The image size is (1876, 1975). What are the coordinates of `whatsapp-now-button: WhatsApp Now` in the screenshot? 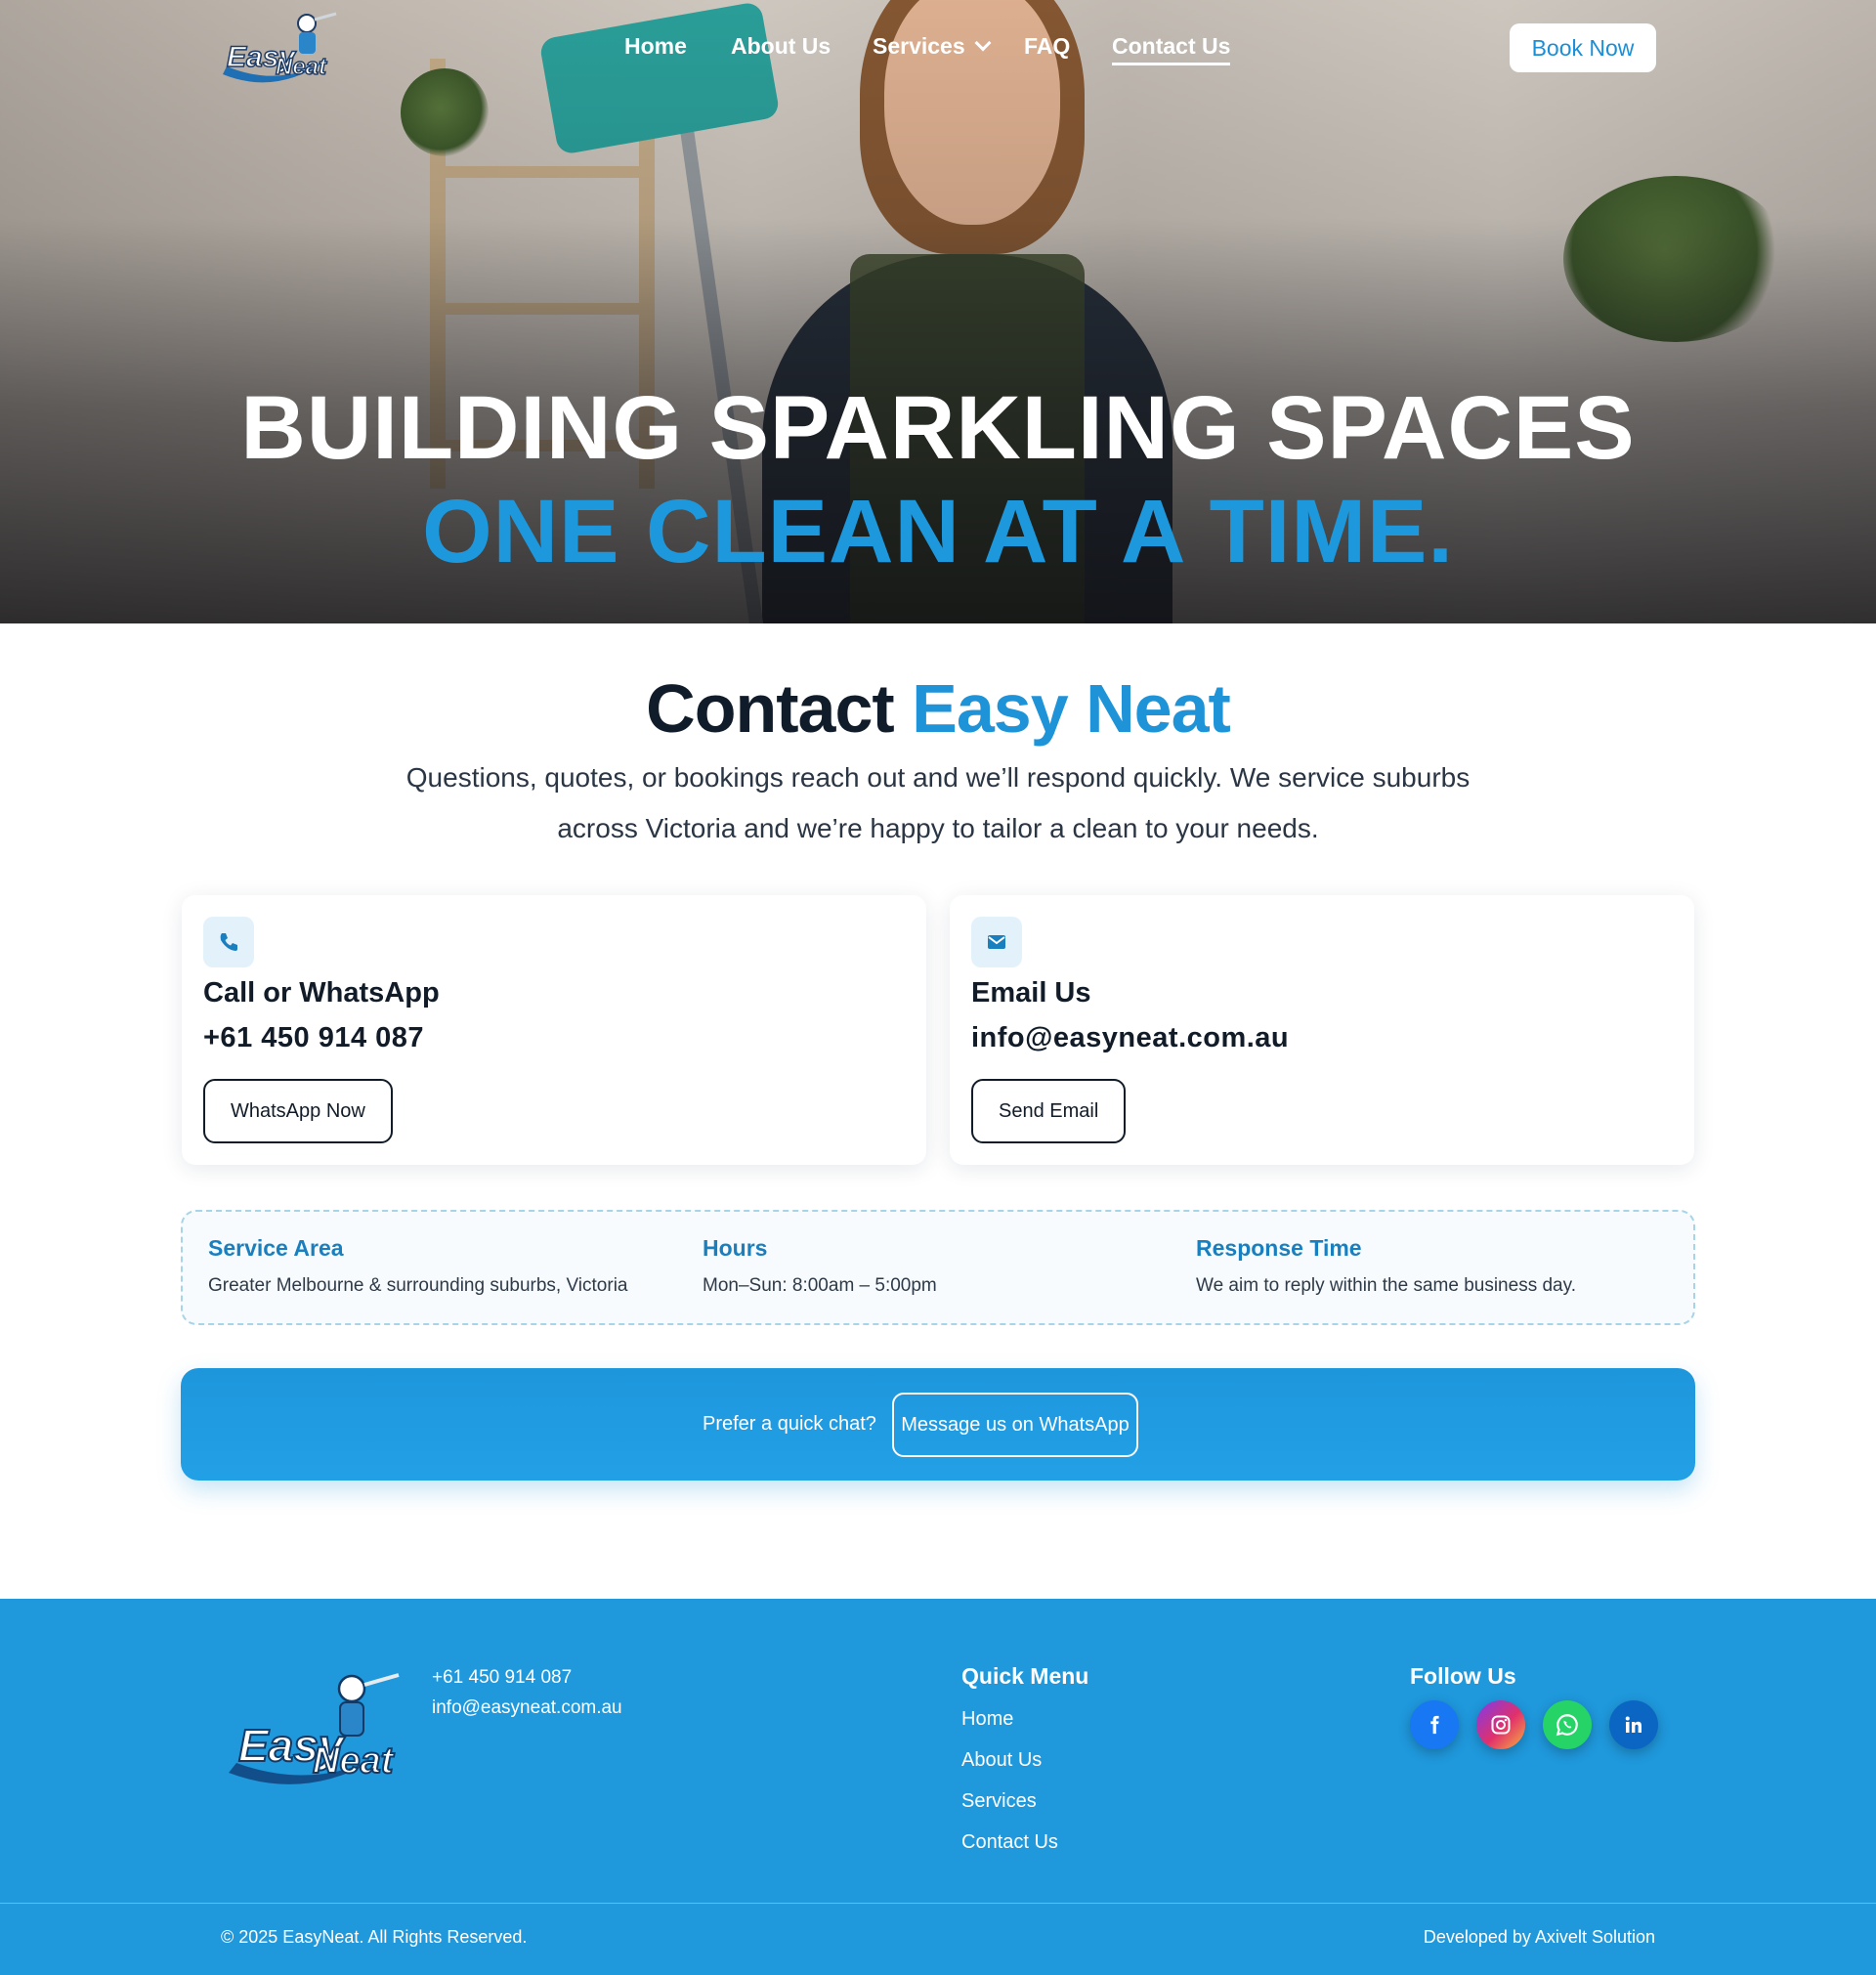 It's located at (298, 1111).